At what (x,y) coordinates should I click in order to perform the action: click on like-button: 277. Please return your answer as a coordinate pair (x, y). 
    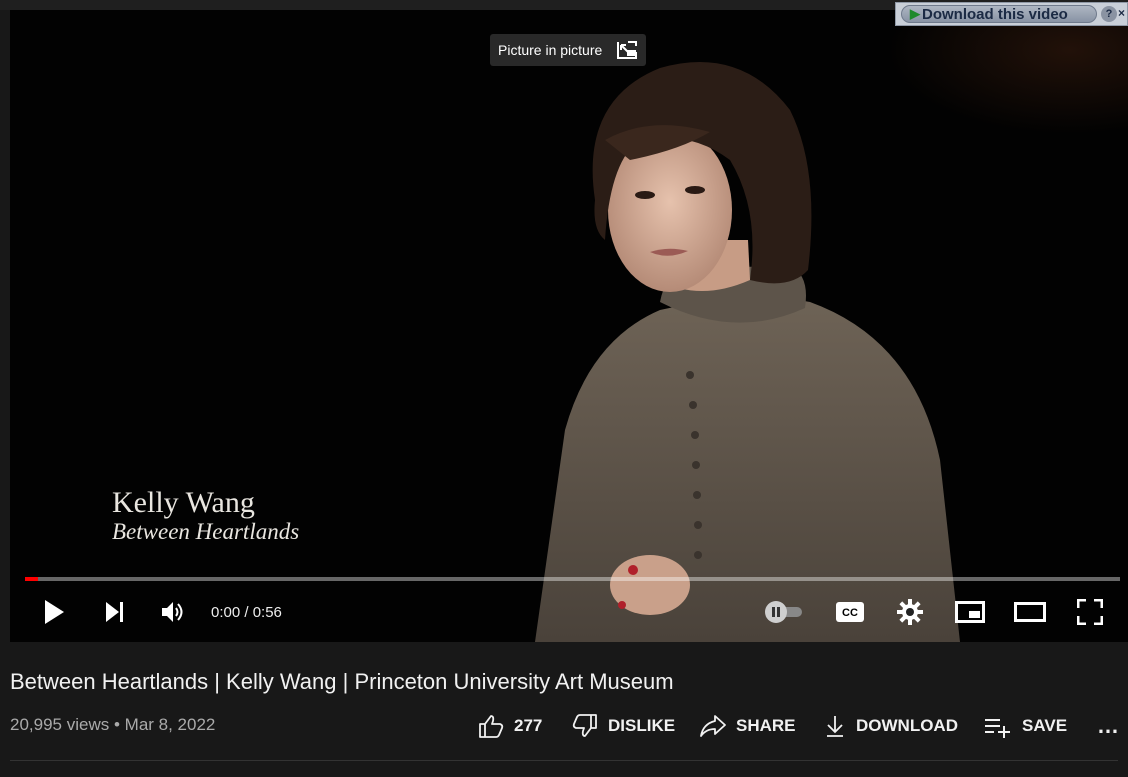
    Looking at the image, I should click on (510, 726).